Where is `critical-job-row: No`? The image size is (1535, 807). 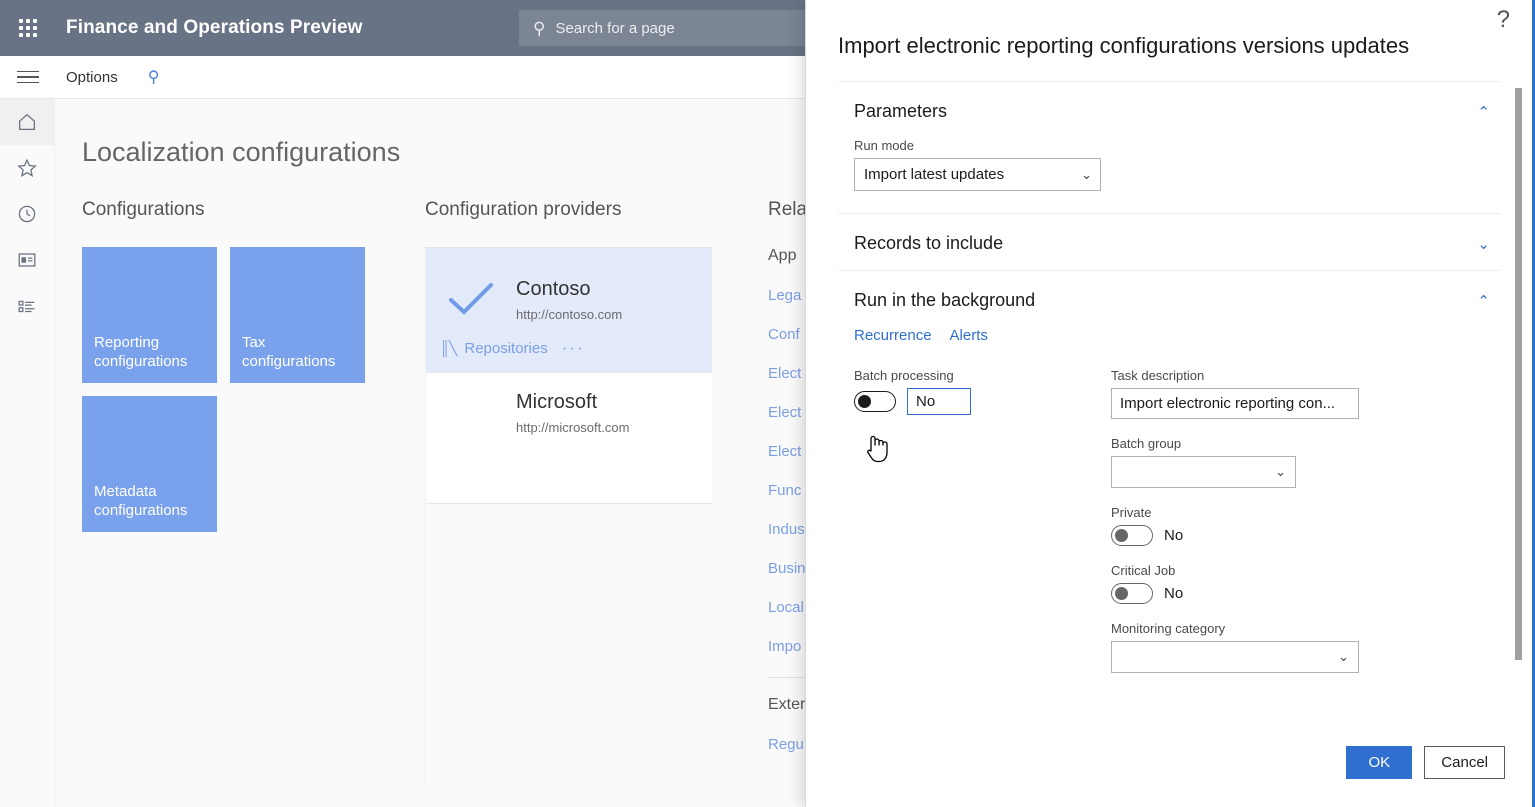
critical-job-row: No is located at coordinates (1261, 594).